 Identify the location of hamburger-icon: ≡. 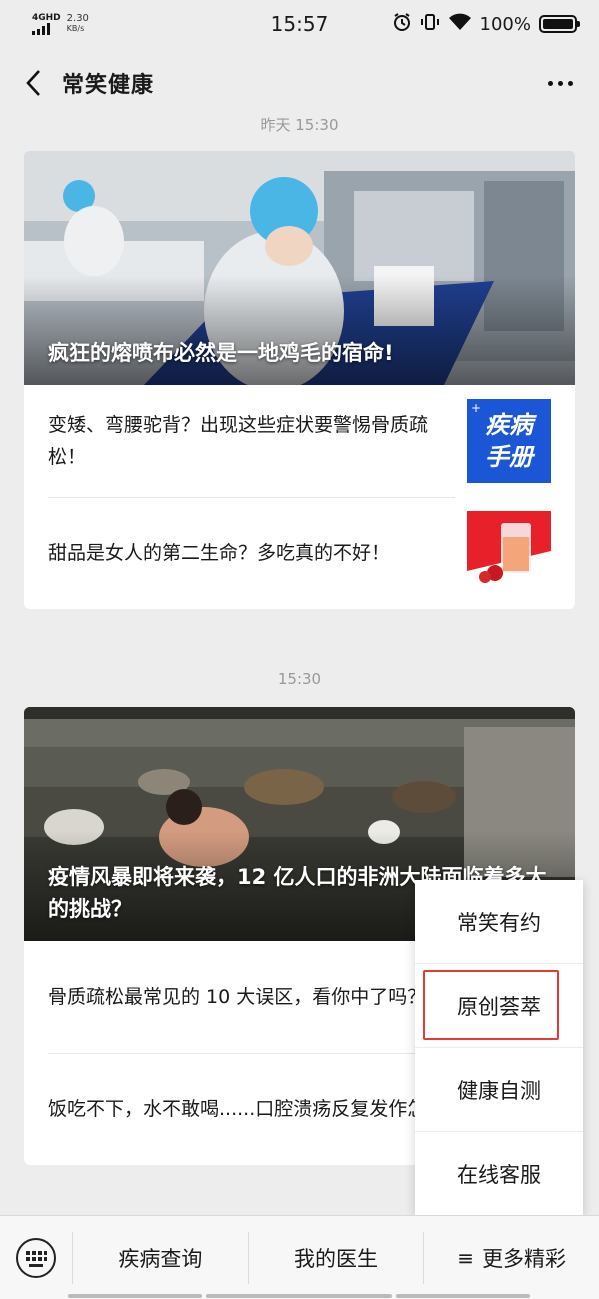
(466, 1257).